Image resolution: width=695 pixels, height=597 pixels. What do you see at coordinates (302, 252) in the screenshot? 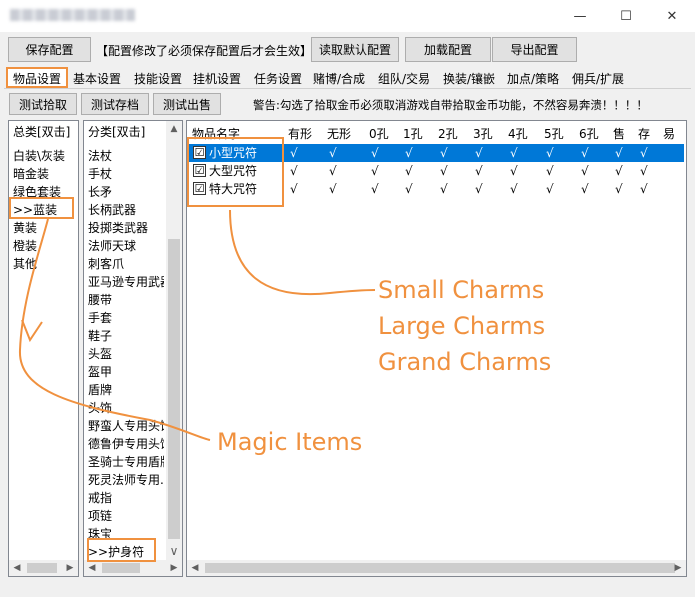
I see `charms-pointer-line` at bounding box center [302, 252].